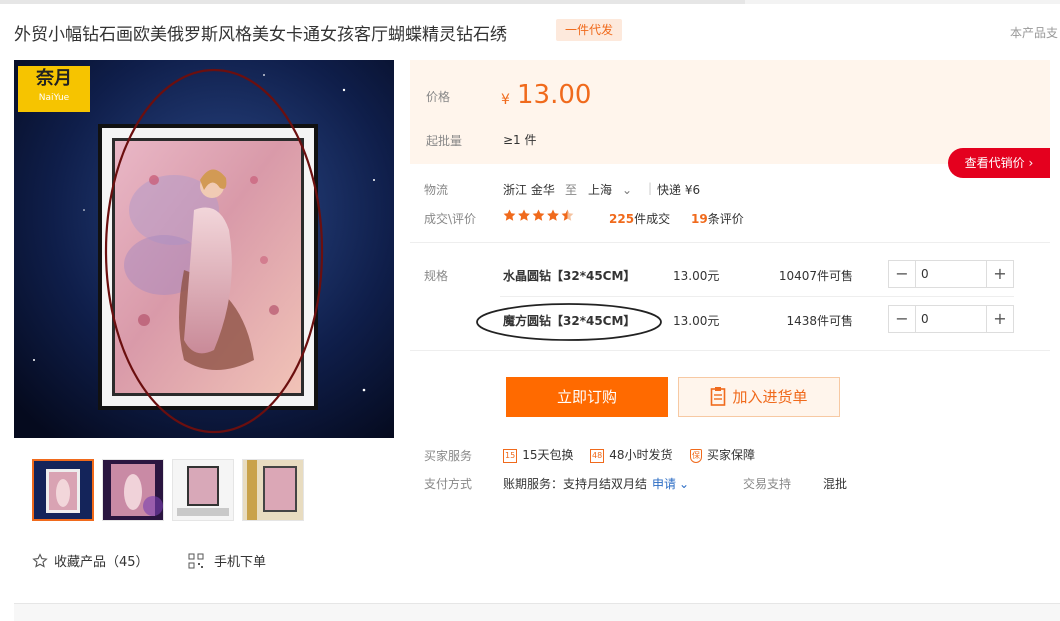  Describe the element at coordinates (587, 397) in the screenshot. I see `buy-now-button: 立即订购` at that location.